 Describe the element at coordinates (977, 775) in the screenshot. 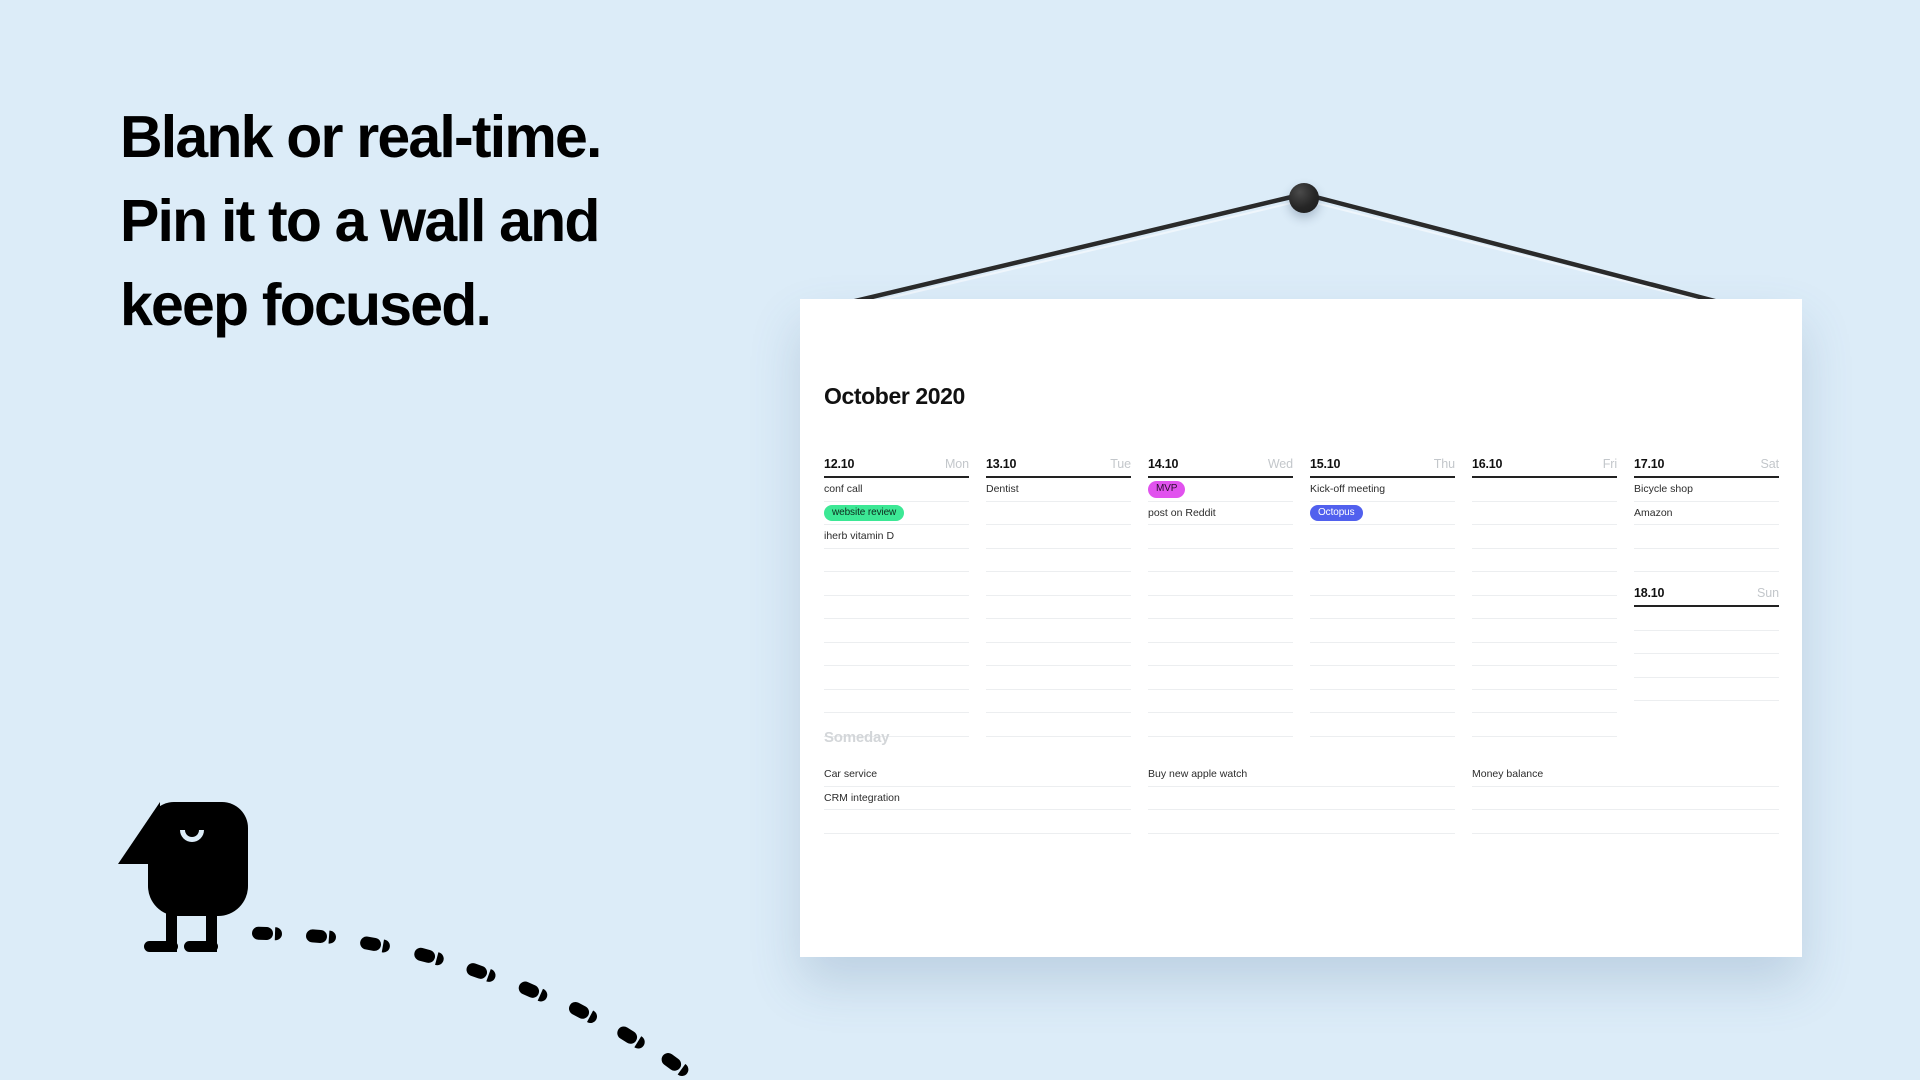

I see `someday-row: Car service` at that location.